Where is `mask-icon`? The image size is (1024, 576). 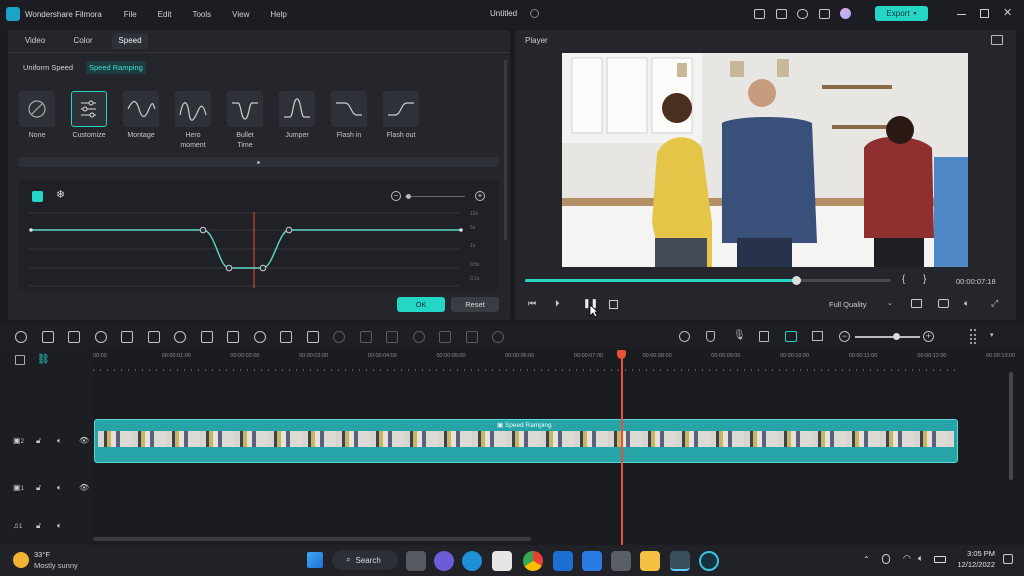 mask-icon is located at coordinates (312, 337).